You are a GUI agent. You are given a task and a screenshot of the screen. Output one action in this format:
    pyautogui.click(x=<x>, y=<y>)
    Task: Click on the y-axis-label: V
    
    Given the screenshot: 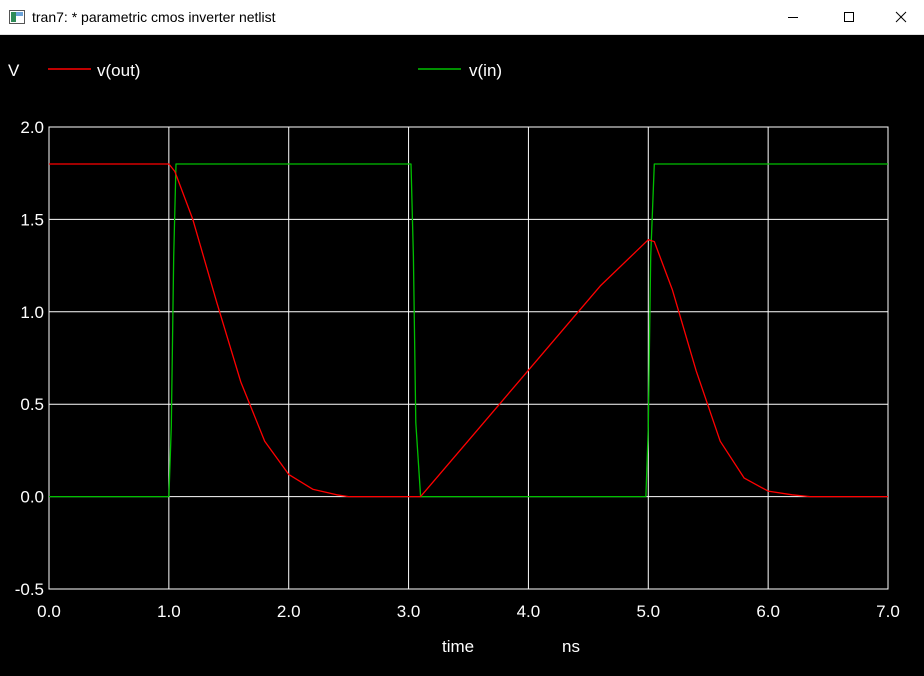 What is the action you would take?
    pyautogui.click(x=14, y=70)
    